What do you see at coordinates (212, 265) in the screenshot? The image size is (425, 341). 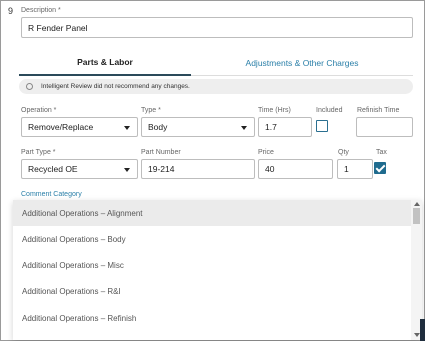 I see `comment-category-option: Additional Operations – Misc` at bounding box center [212, 265].